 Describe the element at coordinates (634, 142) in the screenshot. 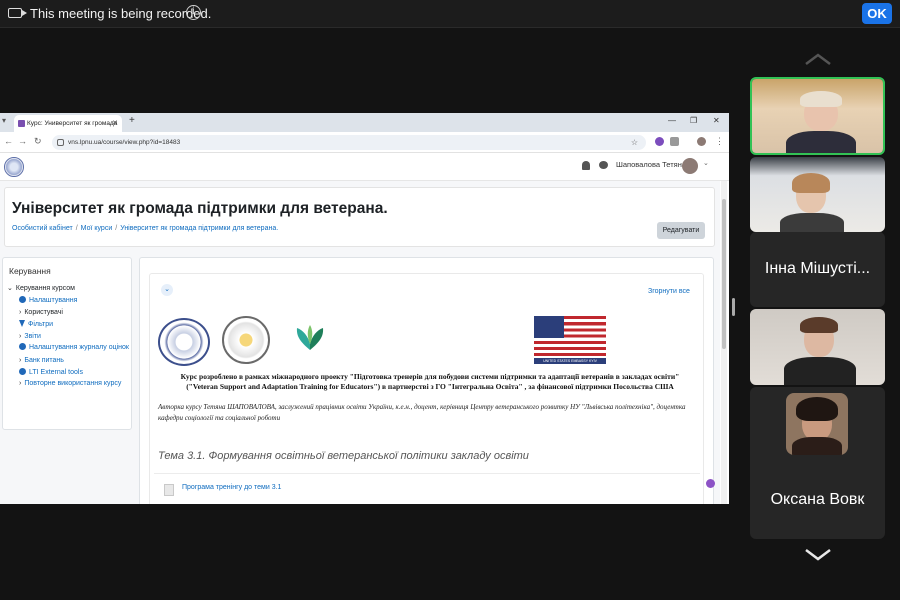

I see `bookmark-star-icon: ☆` at that location.